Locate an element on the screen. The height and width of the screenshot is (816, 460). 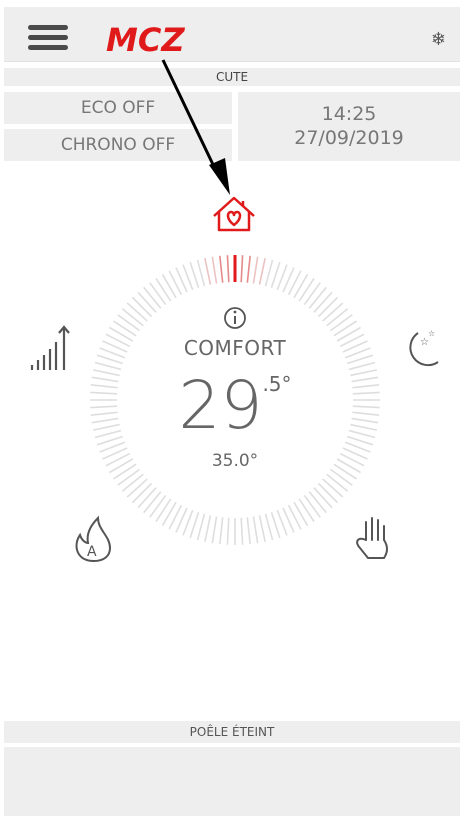
comfort-mode-label: COMFORT is located at coordinates (235, 348).